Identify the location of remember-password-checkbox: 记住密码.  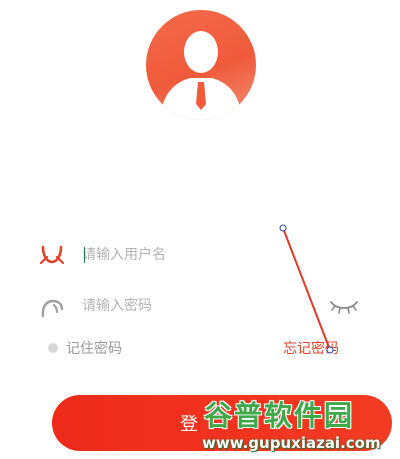
(85, 348).